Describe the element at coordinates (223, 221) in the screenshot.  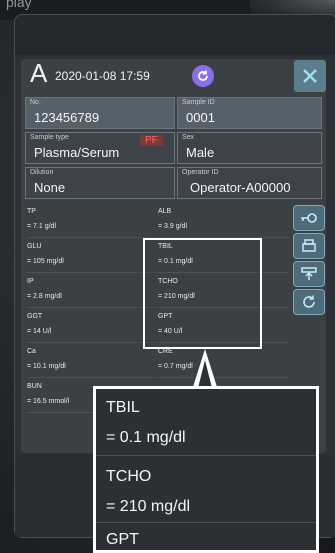
I see `result-item: ALB = 3.9 g/dl` at that location.